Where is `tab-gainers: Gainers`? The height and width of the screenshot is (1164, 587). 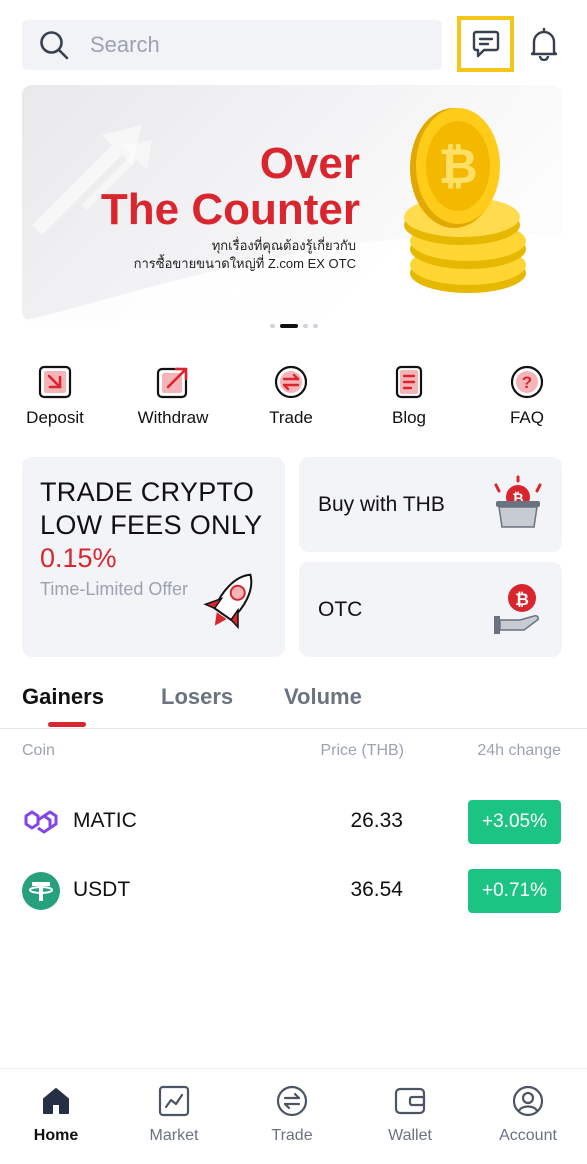
tab-gainers: Gainers is located at coordinates (63, 697).